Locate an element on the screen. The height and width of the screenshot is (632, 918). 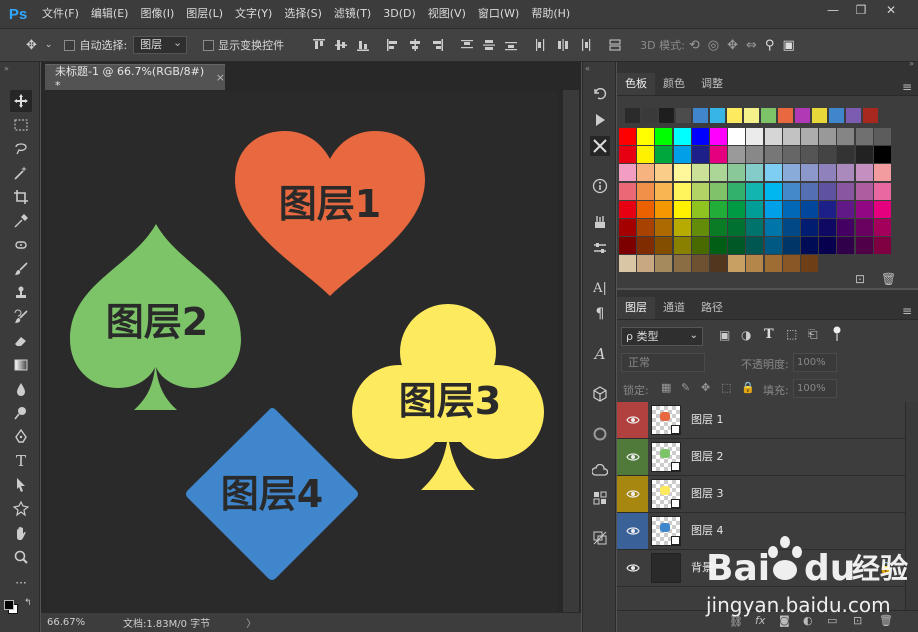
character-panel-icon: A| is located at coordinates (600, 288).